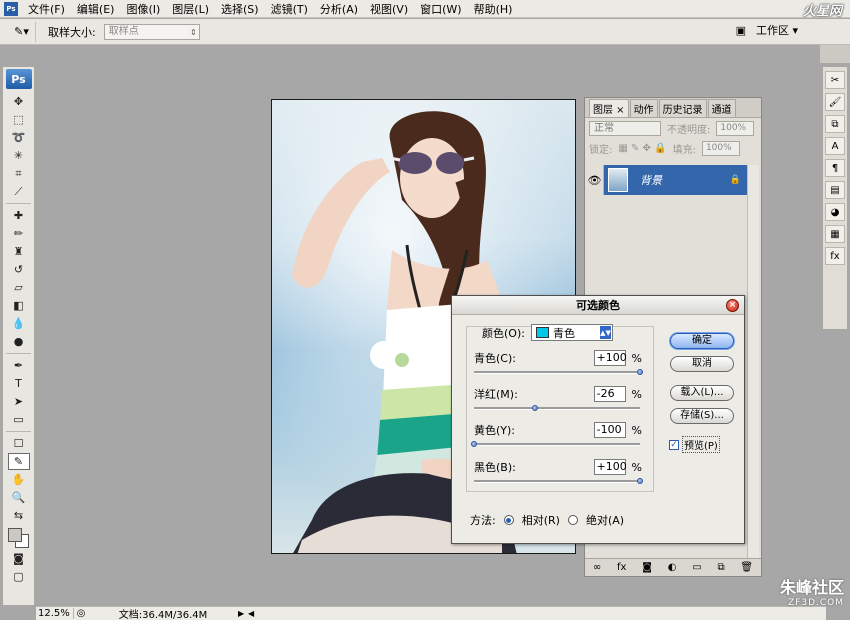 This screenshot has height=620, width=850. I want to click on cyan-slider-knob, so click(640, 372).